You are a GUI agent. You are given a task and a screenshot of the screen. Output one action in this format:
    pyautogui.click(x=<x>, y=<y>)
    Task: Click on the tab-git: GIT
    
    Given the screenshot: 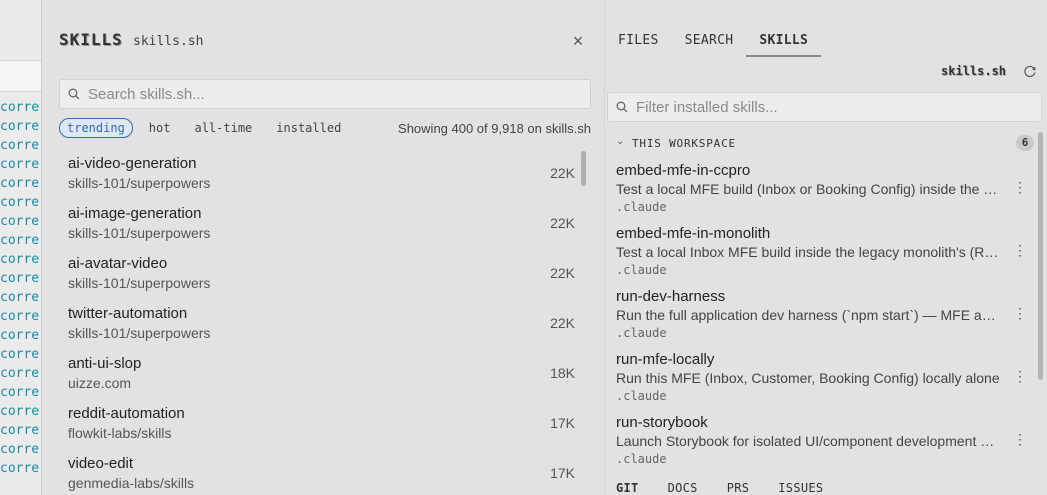 What is the action you would take?
    pyautogui.click(x=627, y=488)
    